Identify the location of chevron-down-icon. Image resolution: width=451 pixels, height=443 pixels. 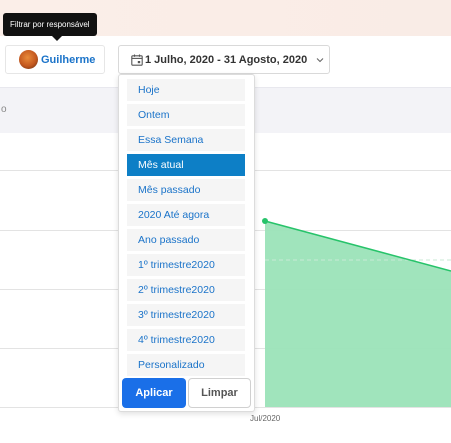
(320, 59).